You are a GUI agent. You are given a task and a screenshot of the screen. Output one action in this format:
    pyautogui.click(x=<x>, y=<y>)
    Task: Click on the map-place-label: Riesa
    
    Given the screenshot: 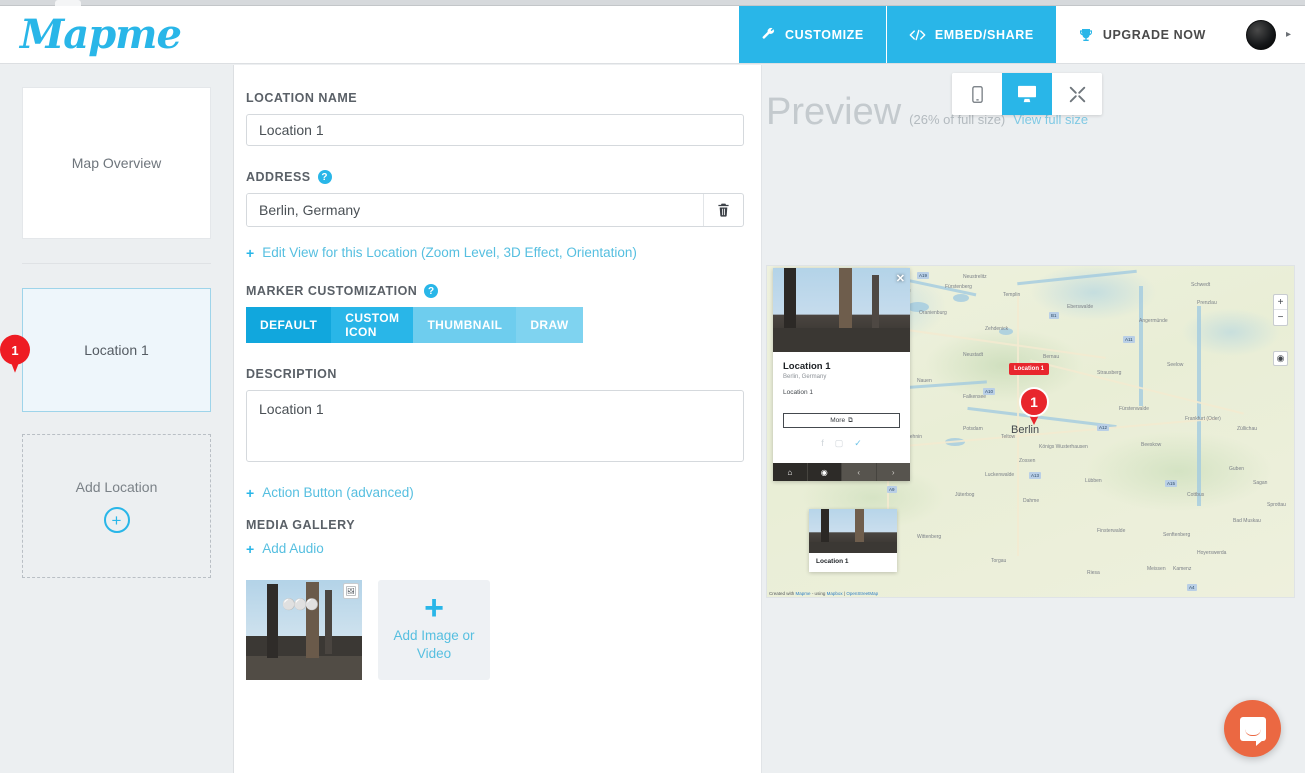 What is the action you would take?
    pyautogui.click(x=1093, y=573)
    